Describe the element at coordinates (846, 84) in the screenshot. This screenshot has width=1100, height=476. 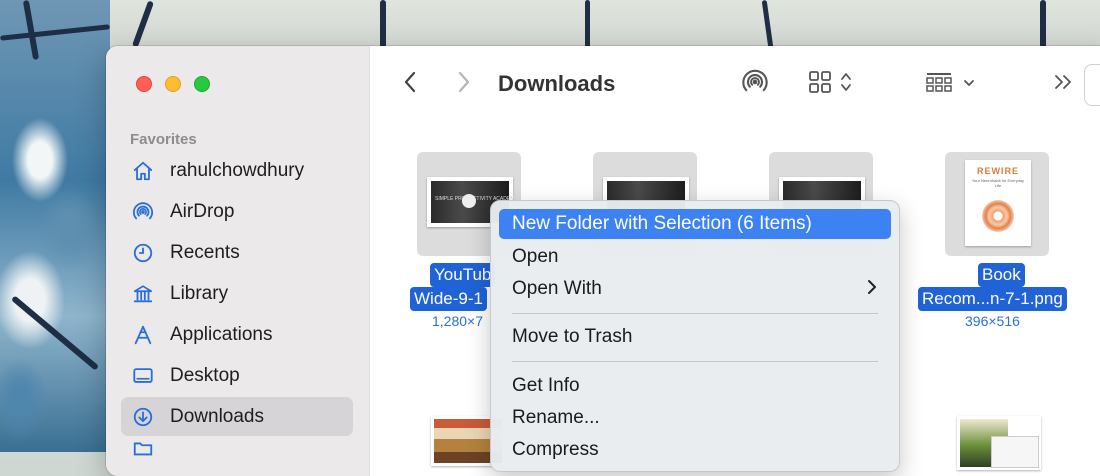
I see `chevron-updown-icon` at that location.